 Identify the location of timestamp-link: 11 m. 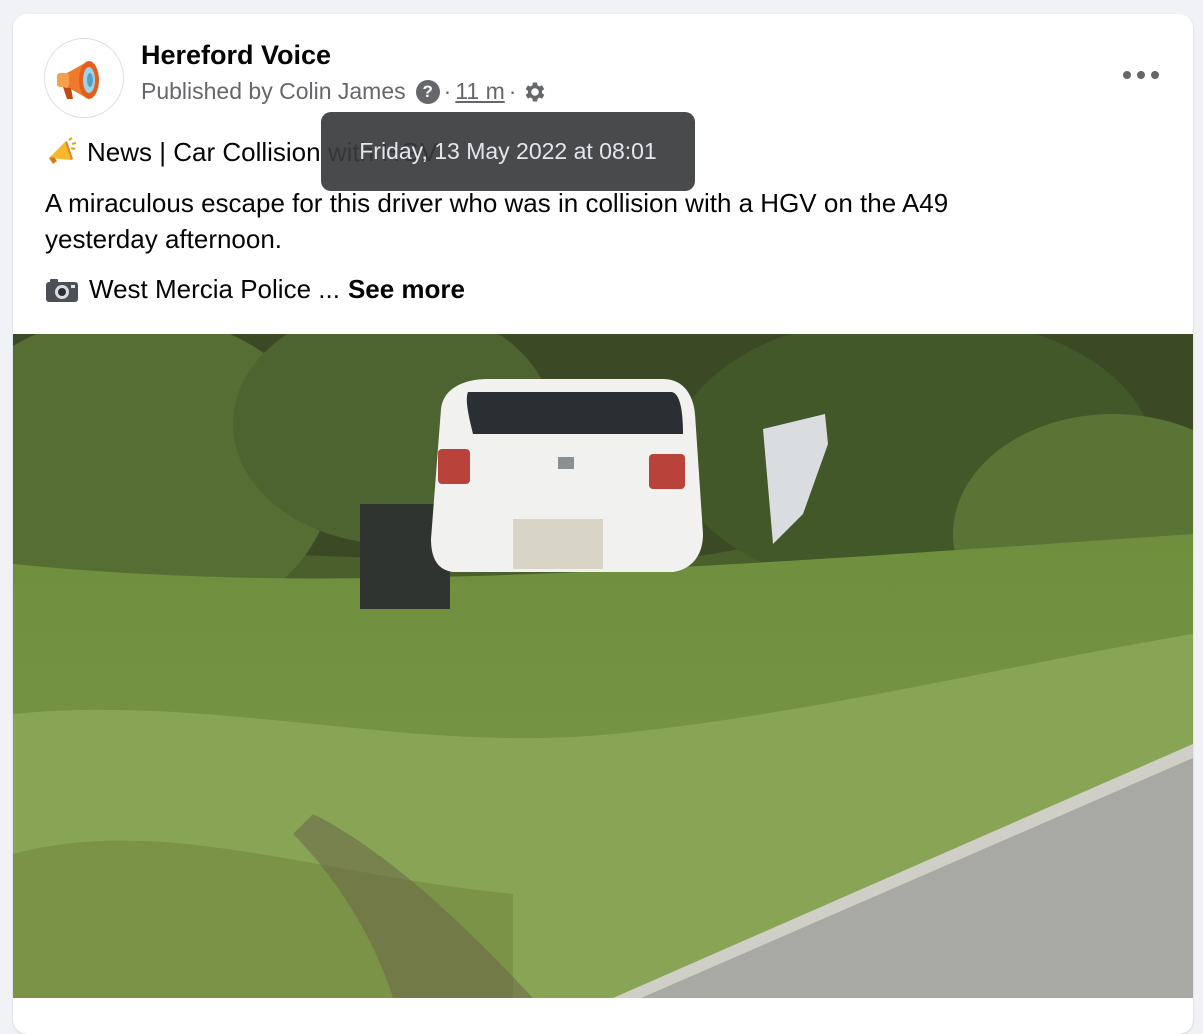
(479, 91).